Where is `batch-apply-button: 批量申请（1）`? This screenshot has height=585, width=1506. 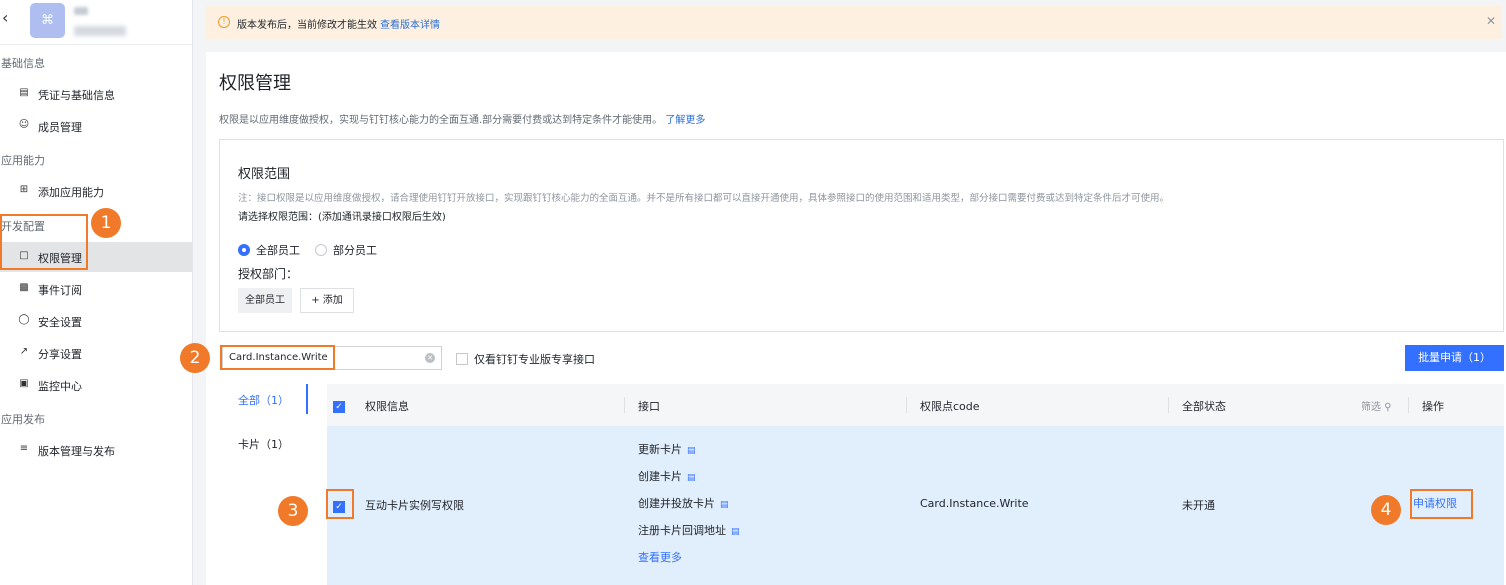 batch-apply-button: 批量申请（1） is located at coordinates (1454, 358).